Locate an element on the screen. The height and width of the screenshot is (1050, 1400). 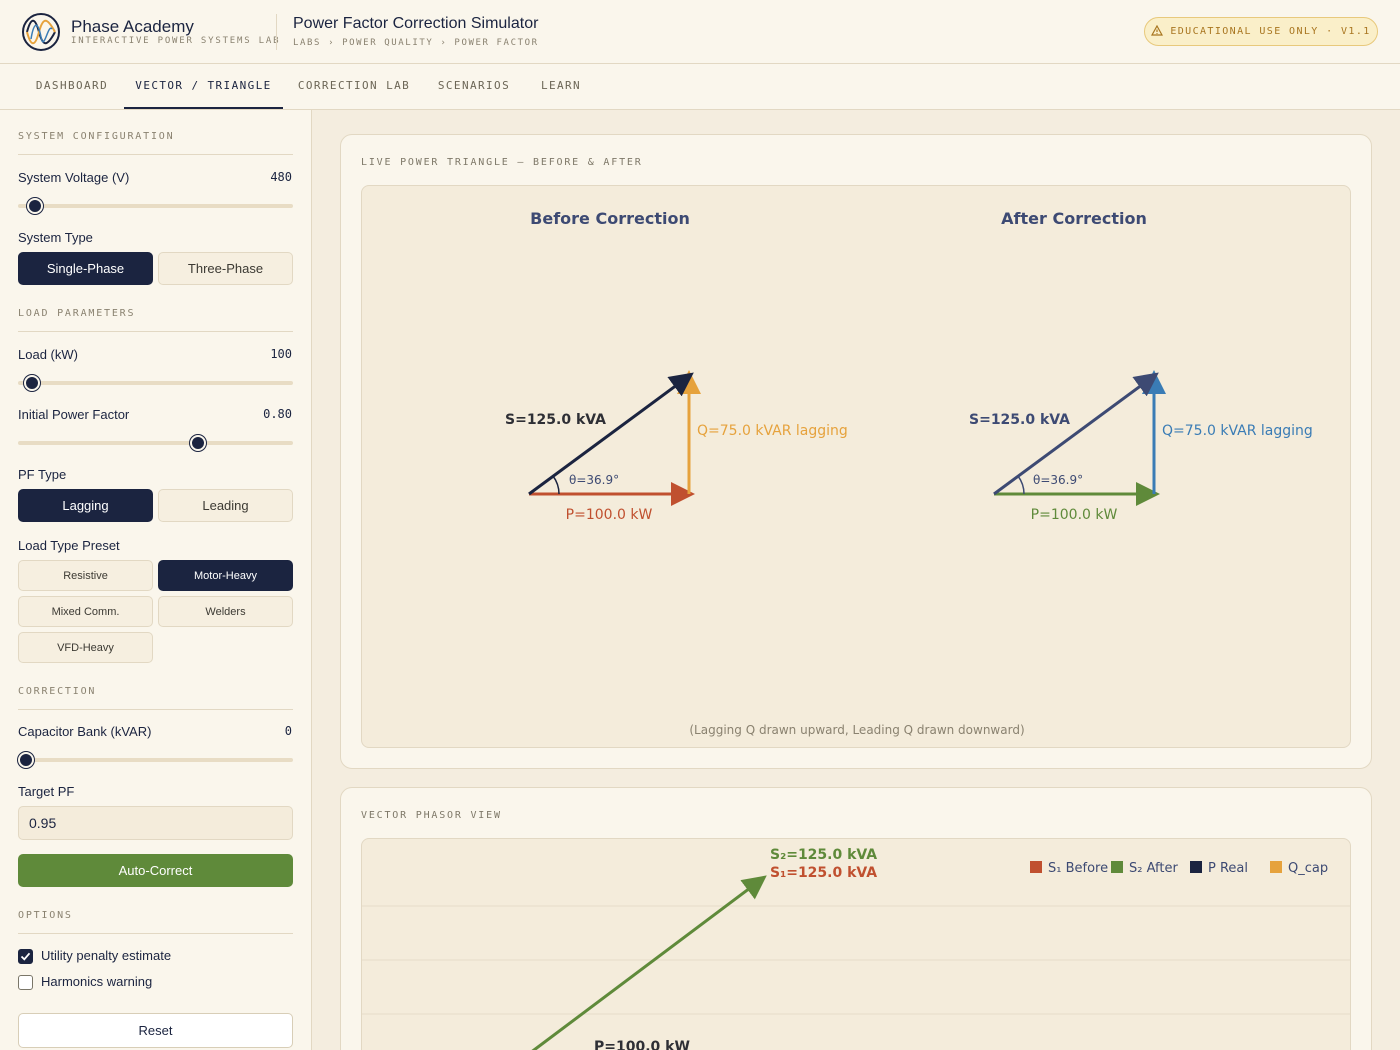
harmonics-warning-label: Harmonics warning is located at coordinates (97, 981).